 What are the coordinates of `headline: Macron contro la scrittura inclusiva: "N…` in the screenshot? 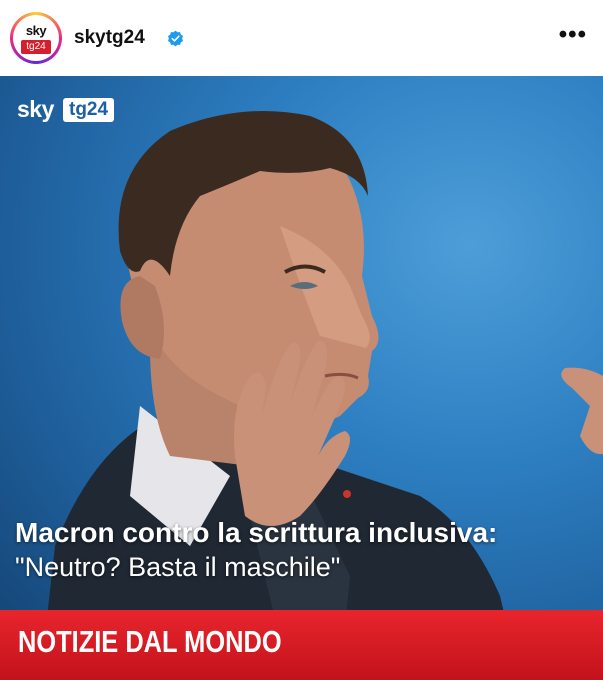 It's located at (305, 550).